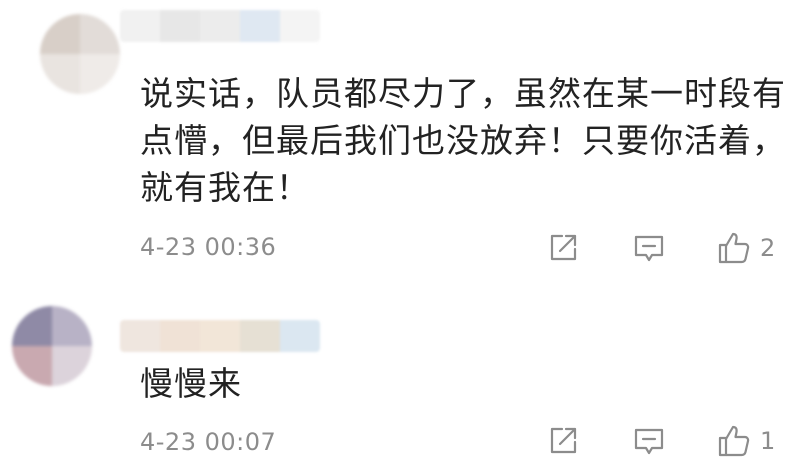 This screenshot has width=805, height=467. I want to click on comment-actions: 1, so click(670, 441).